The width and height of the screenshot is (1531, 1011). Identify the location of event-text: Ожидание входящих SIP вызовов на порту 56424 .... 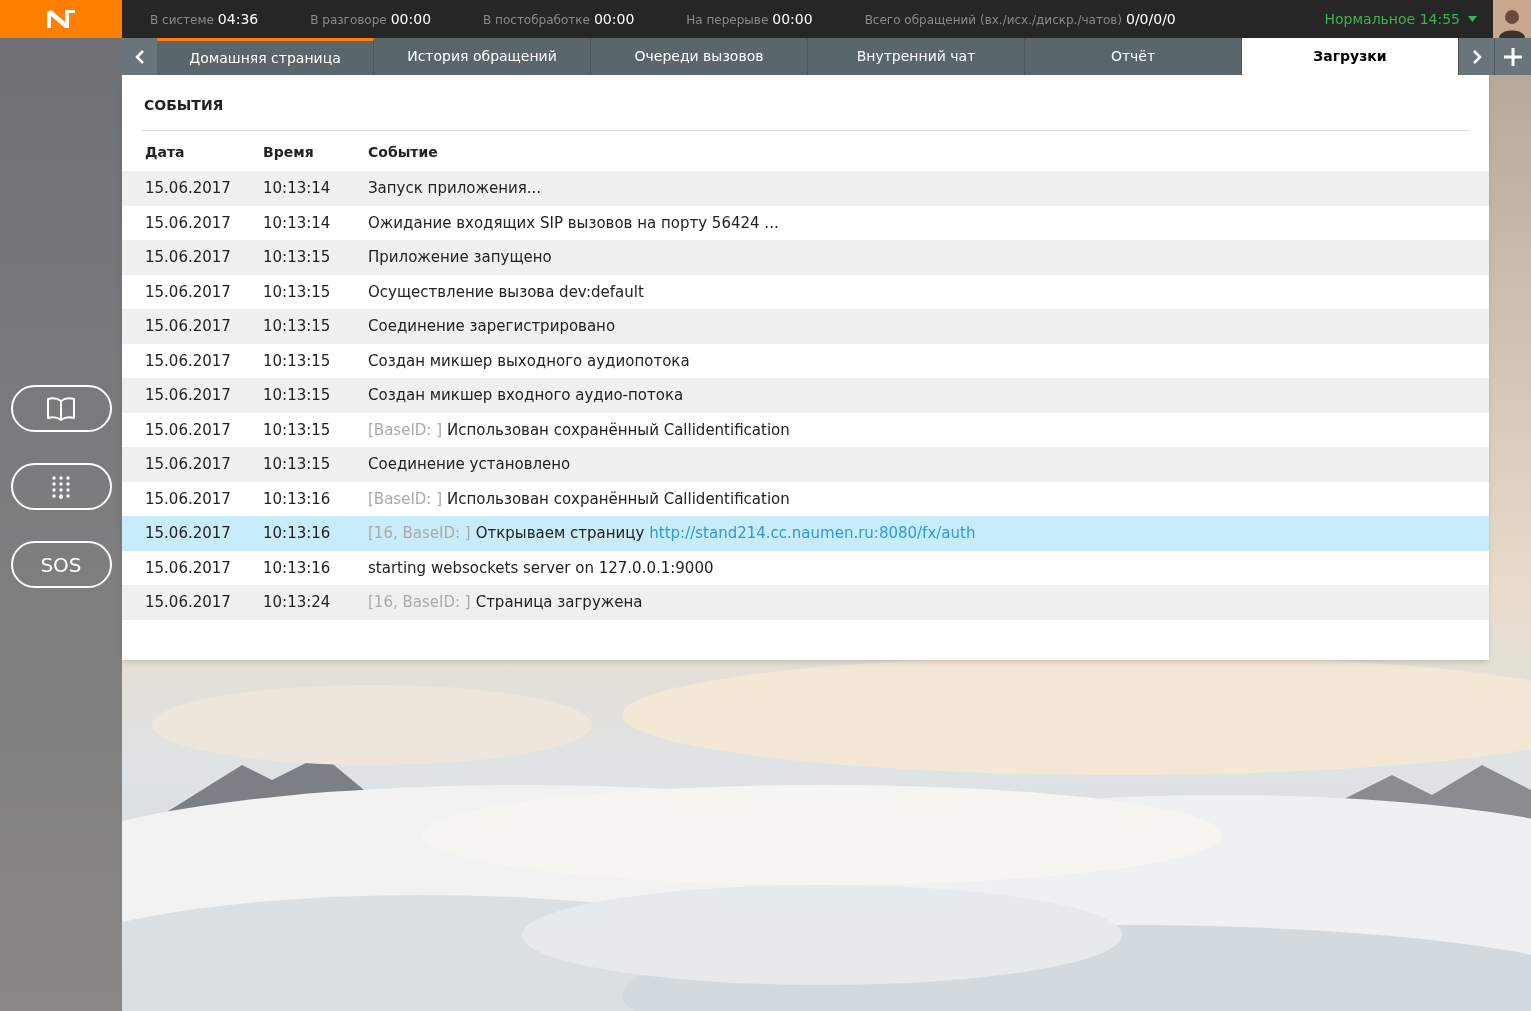
(573, 223).